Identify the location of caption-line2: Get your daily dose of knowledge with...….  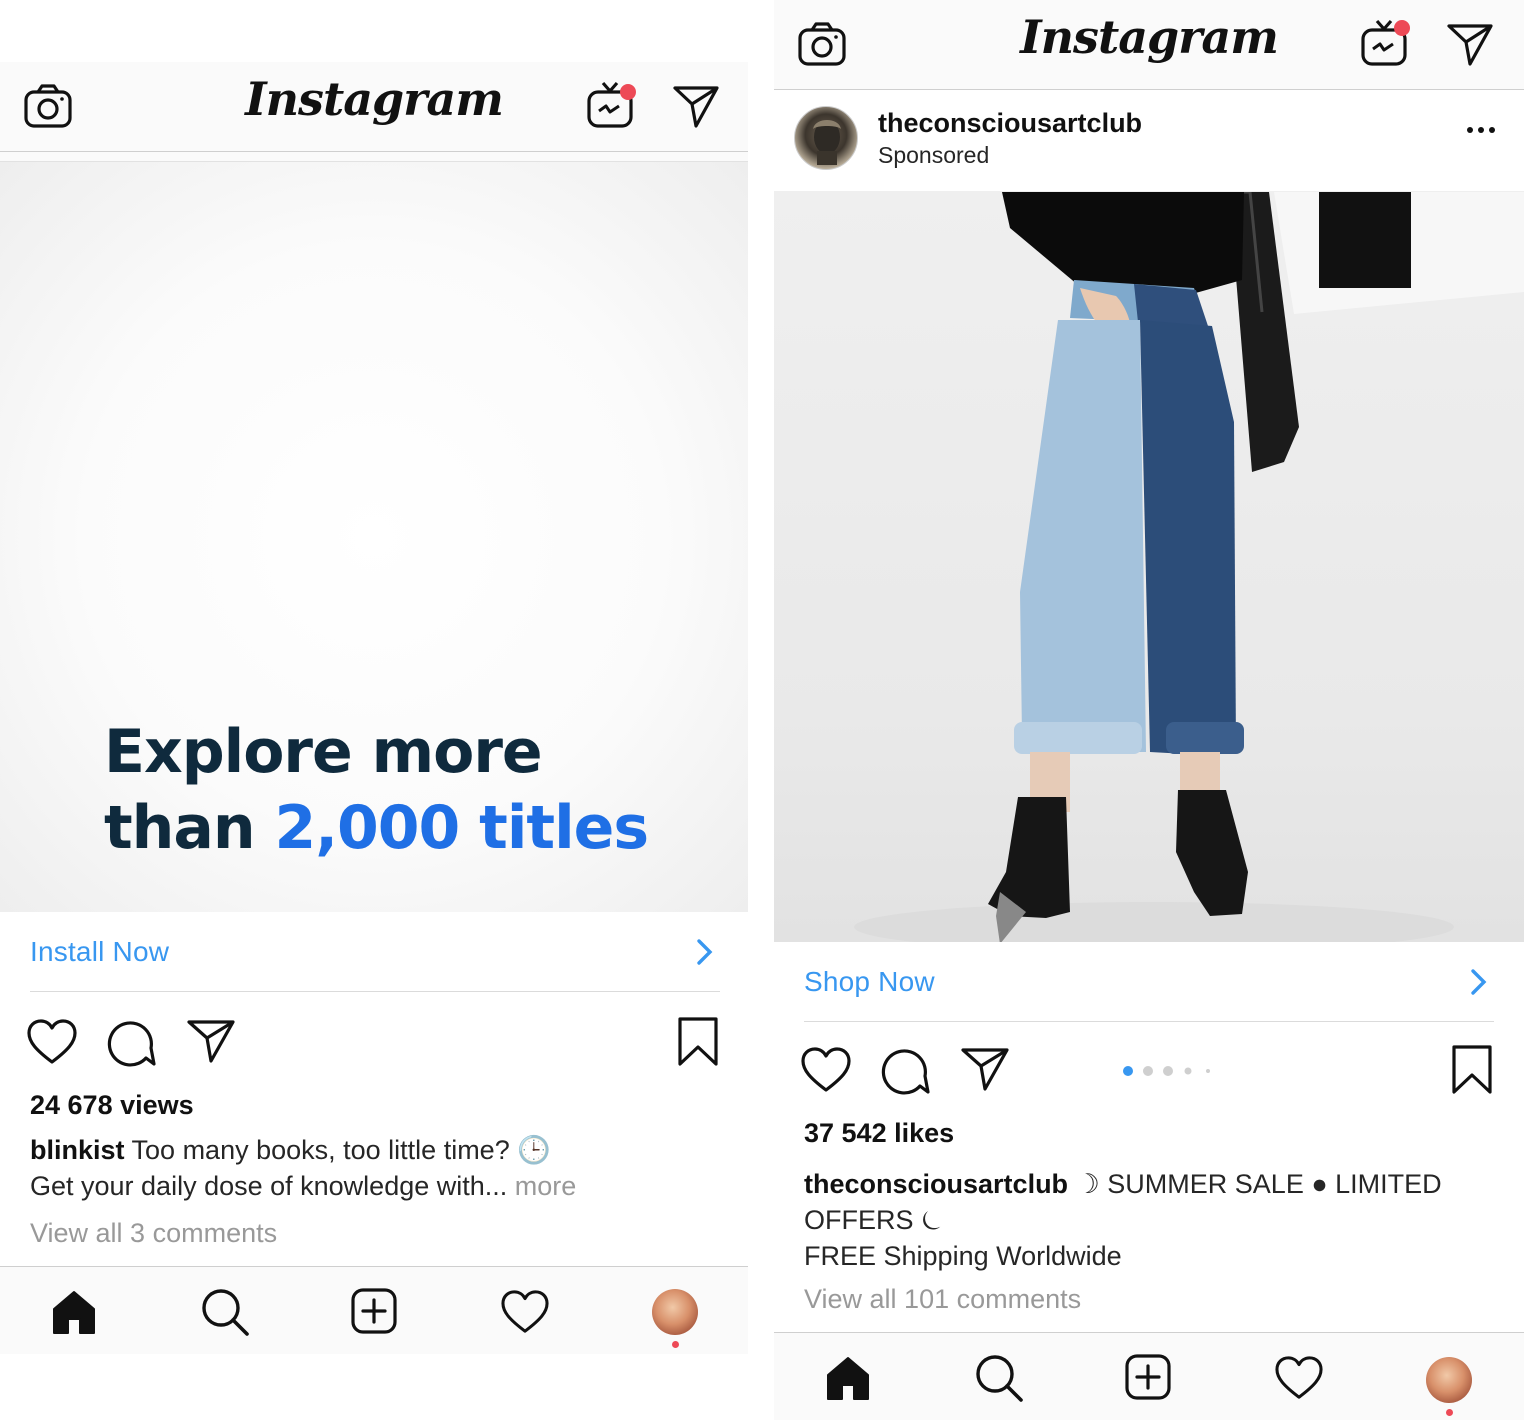
(303, 1186).